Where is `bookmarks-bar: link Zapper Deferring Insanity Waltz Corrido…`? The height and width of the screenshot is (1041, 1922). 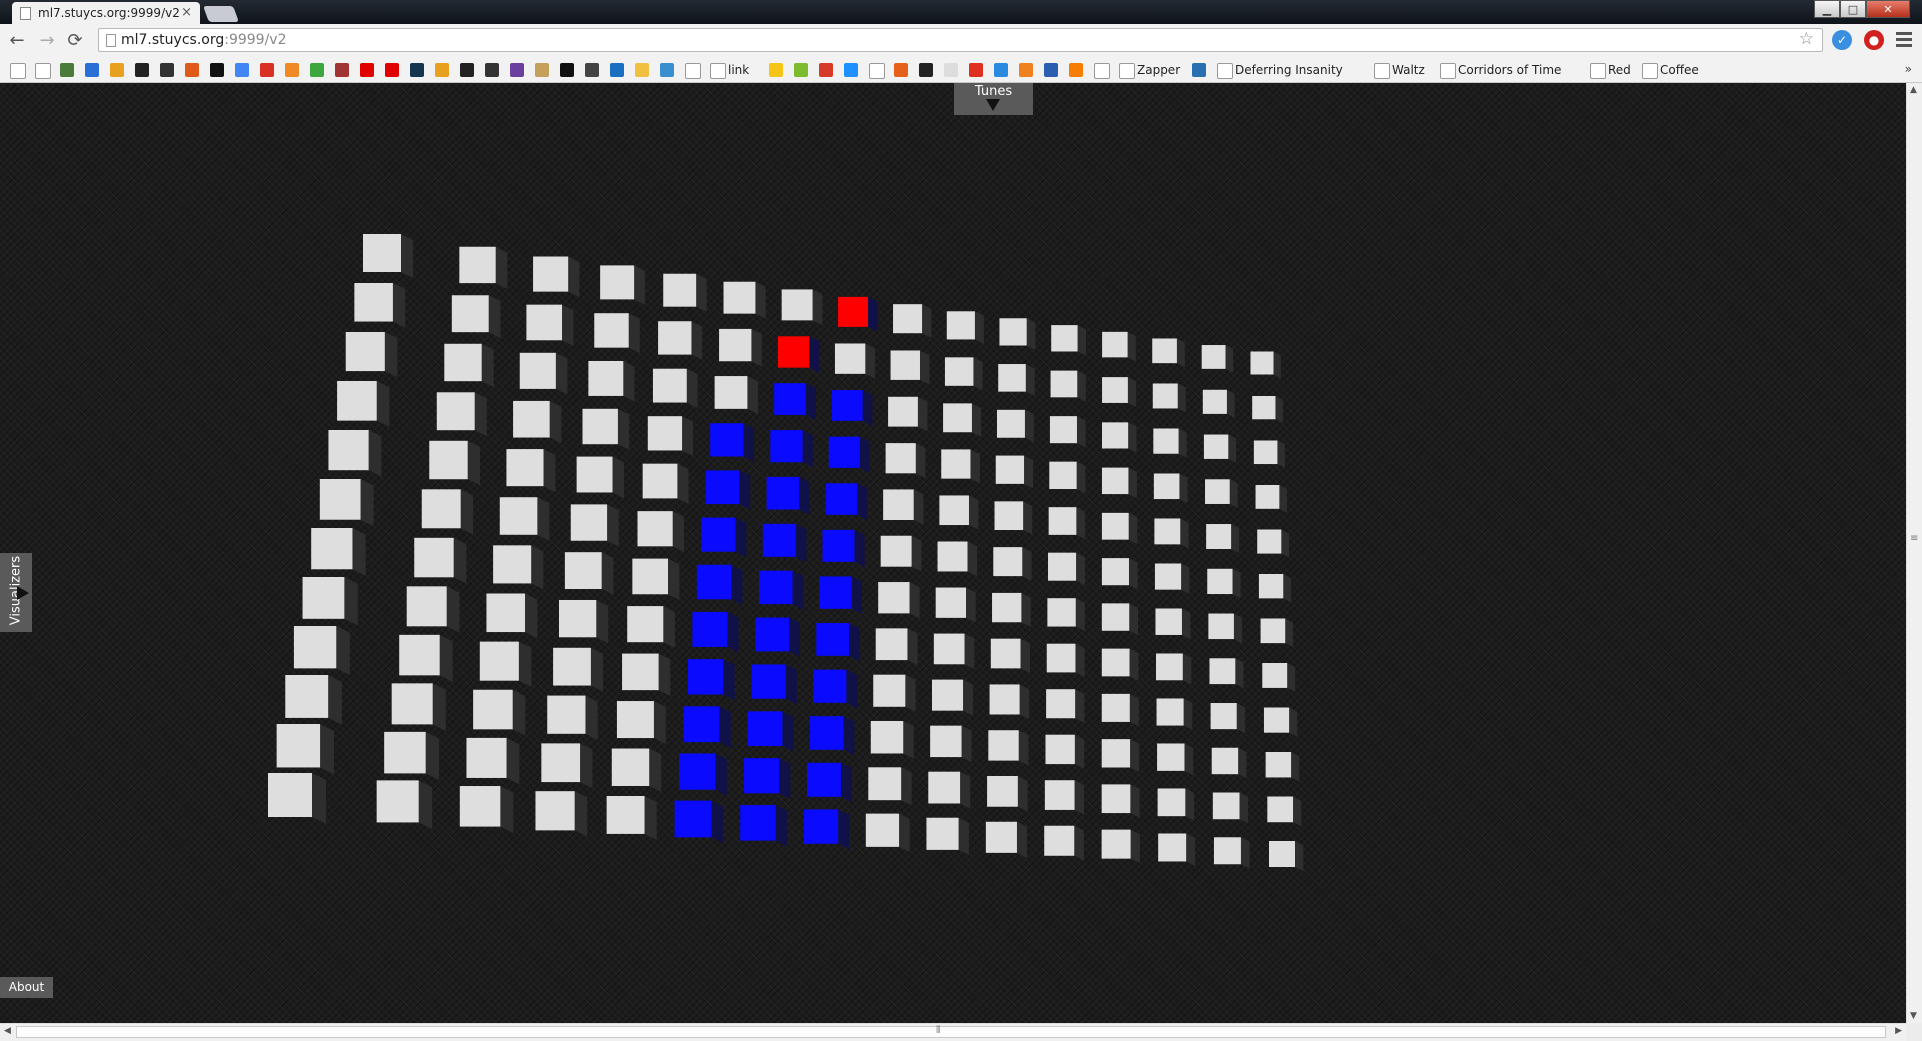 bookmarks-bar: link Zapper Deferring Insanity Waltz Corrido… is located at coordinates (961, 70).